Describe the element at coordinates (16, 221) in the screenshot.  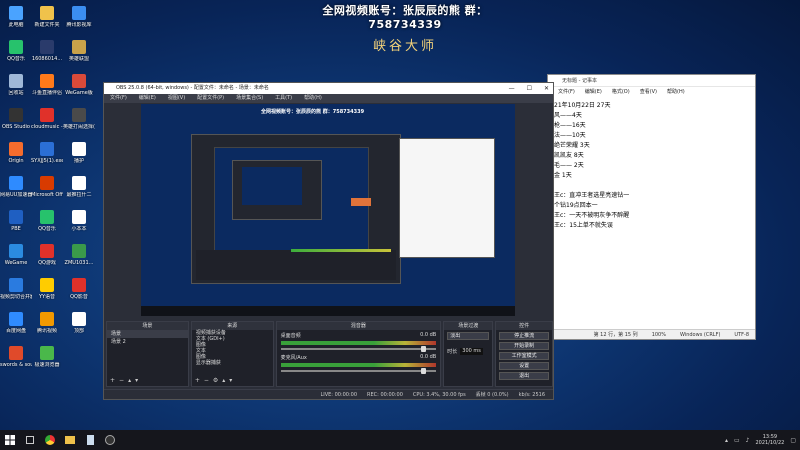
I see `desktop-icon: PBE` at that location.